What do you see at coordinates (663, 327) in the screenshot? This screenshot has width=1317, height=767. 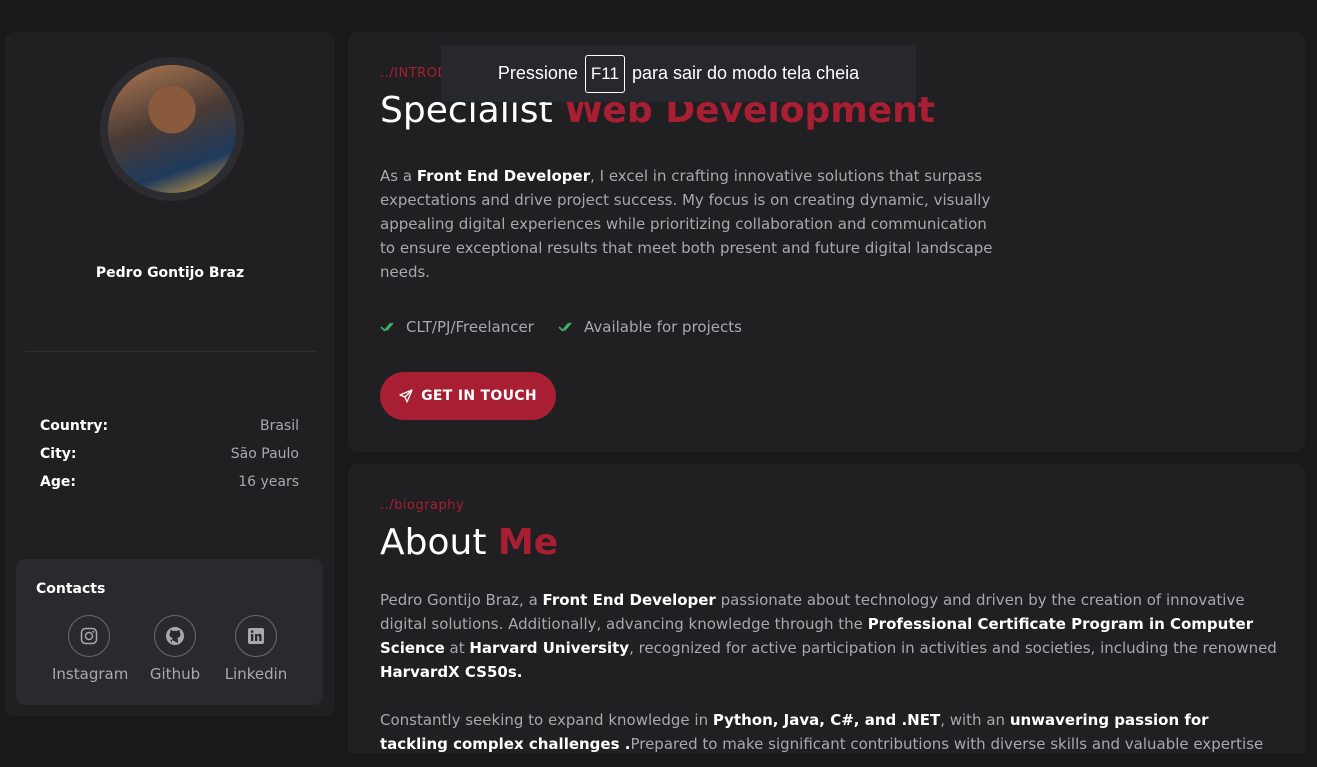 I see `feature-label: Available for projects` at bounding box center [663, 327].